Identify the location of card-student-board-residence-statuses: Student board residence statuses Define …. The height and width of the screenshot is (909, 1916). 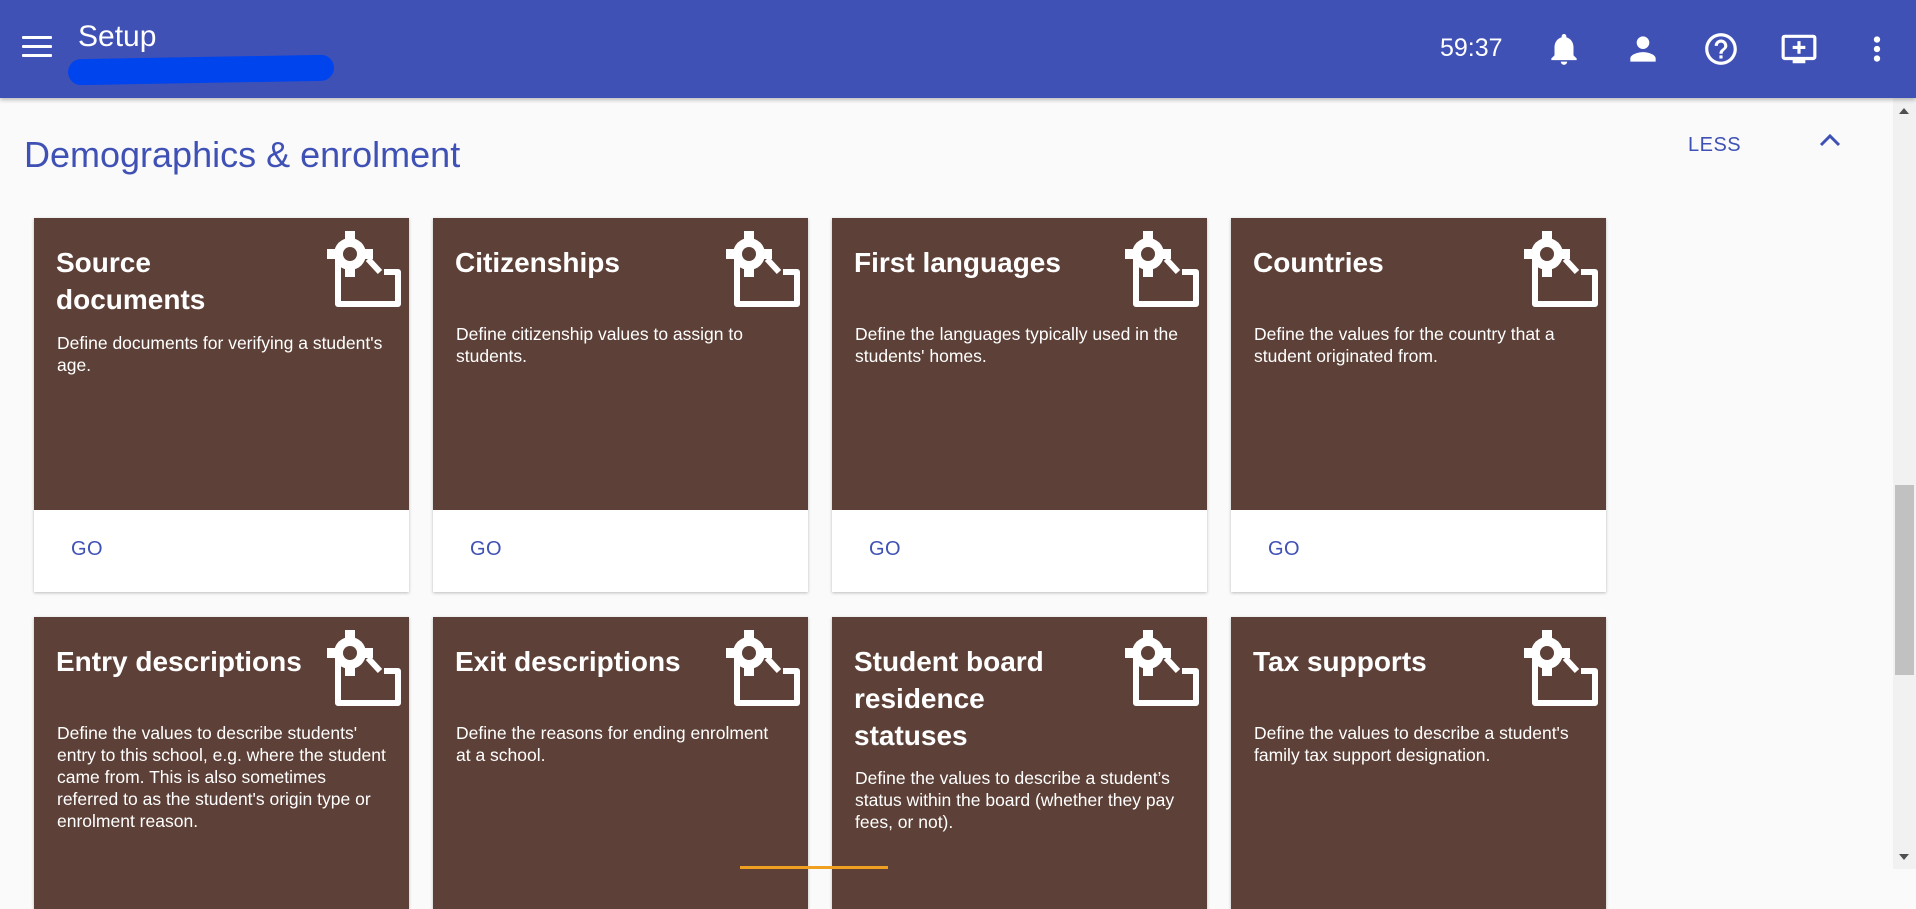
(1019, 763).